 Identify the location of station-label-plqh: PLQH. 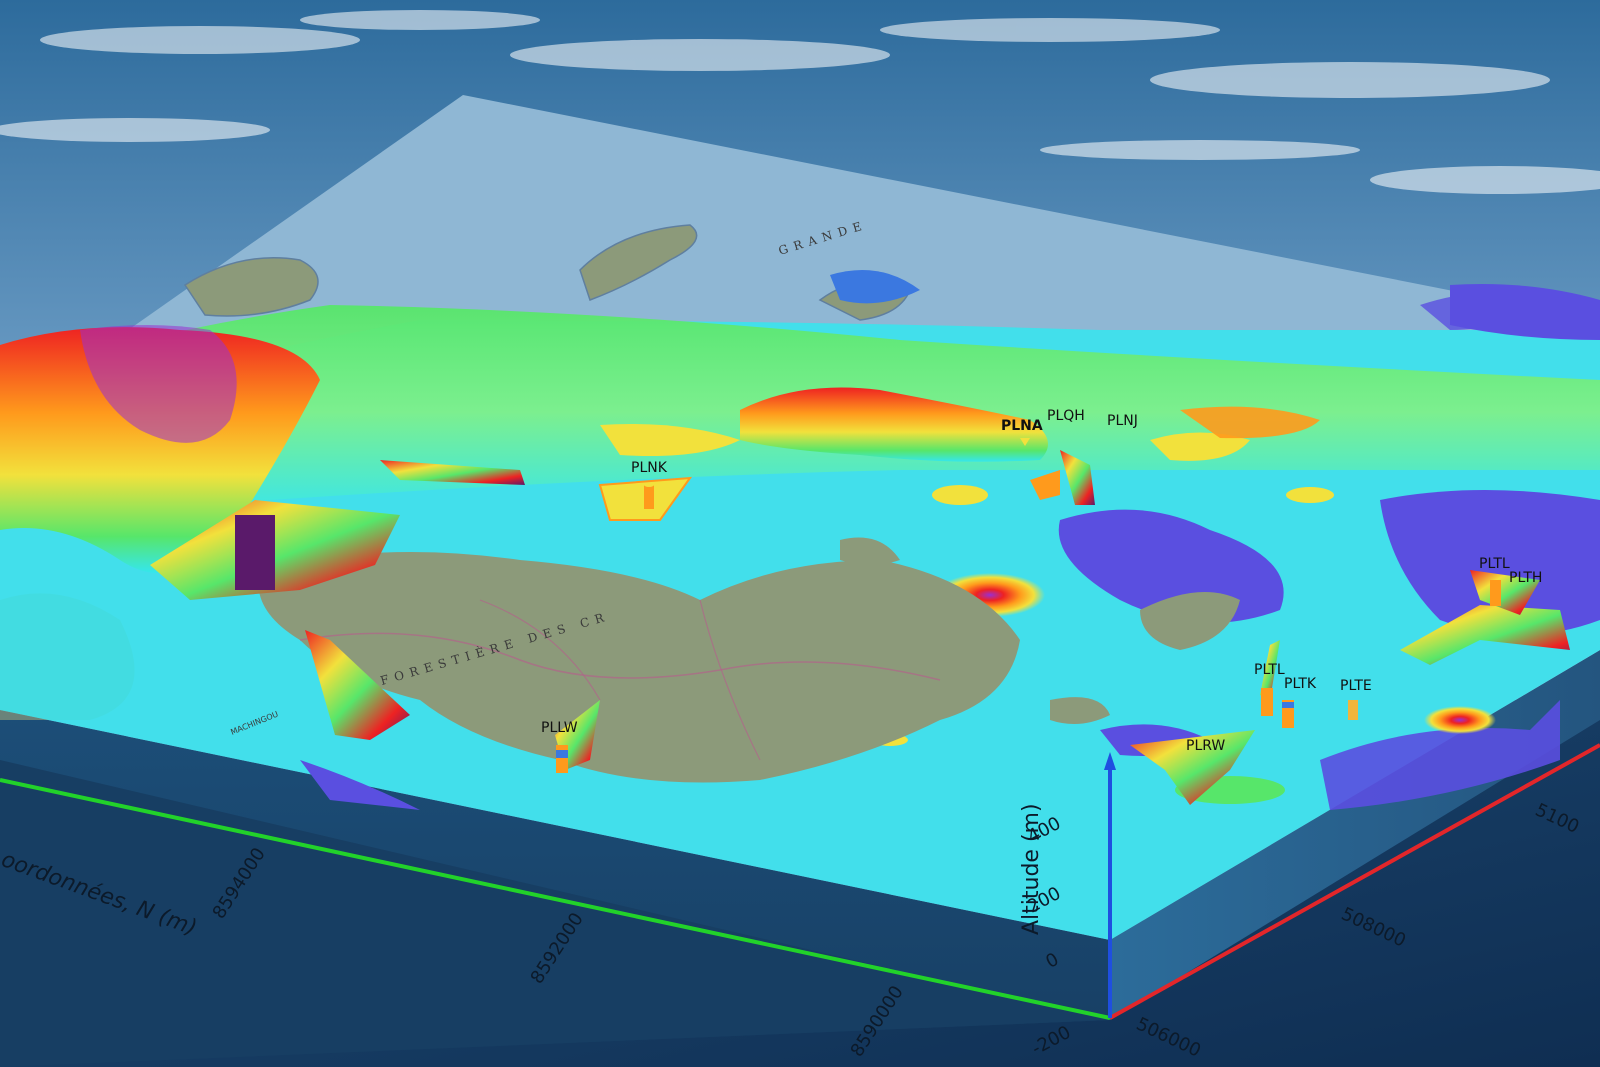
(1066, 416).